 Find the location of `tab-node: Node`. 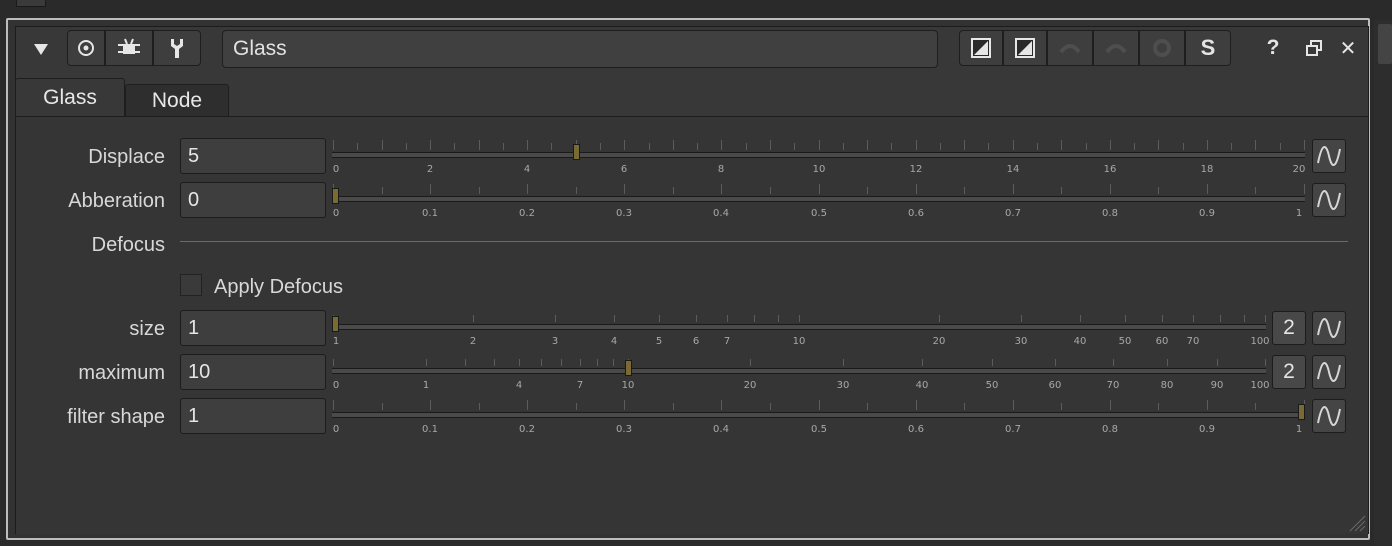

tab-node: Node is located at coordinates (177, 100).